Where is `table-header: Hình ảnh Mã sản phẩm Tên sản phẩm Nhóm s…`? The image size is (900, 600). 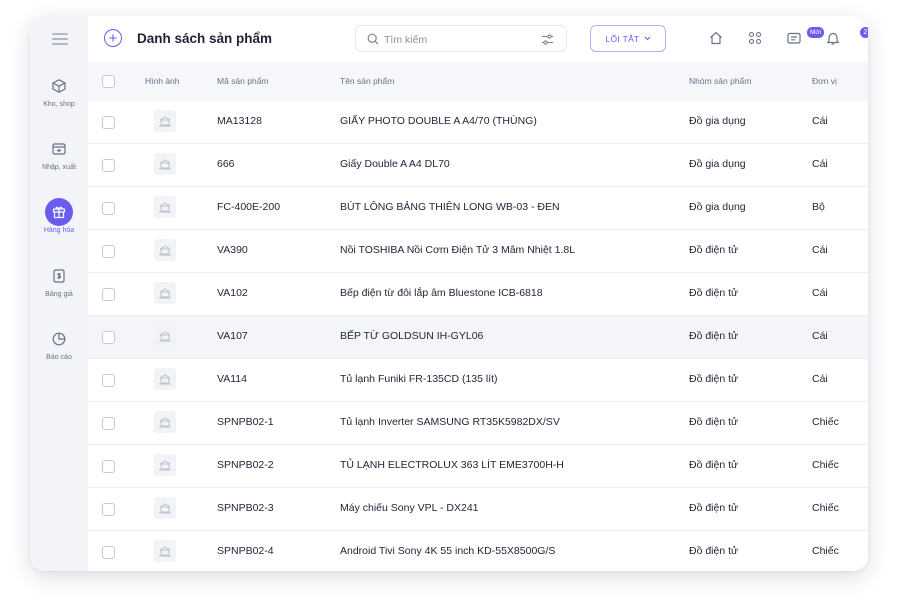
table-header: Hình ảnh Mã sản phẩm Tên sản phẩm Nhóm s… is located at coordinates (478, 81).